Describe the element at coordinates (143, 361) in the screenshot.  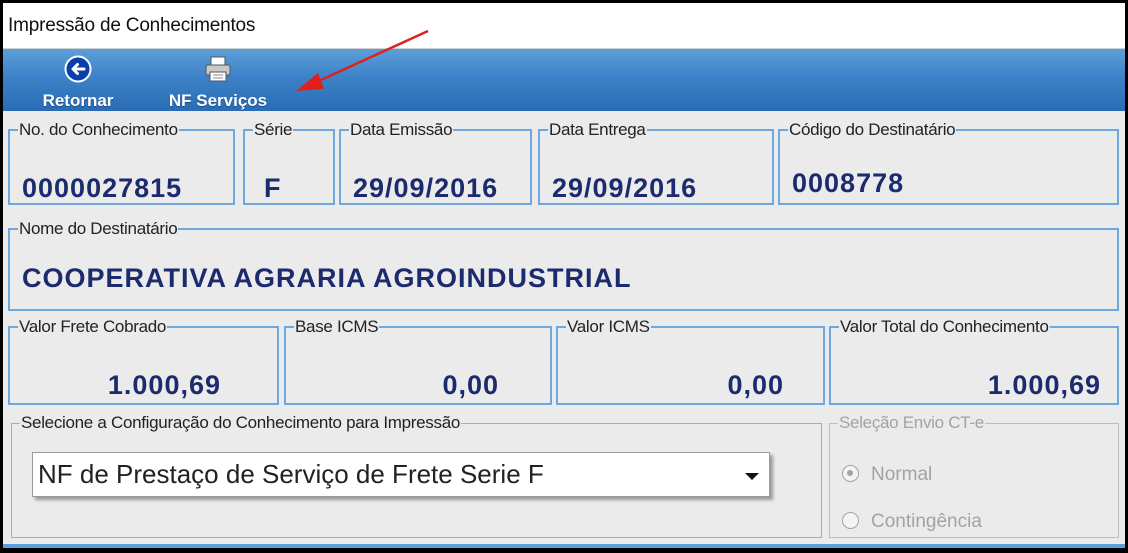
I see `valor-frete-group: Valor Frete Cobrado 1.000,69` at that location.